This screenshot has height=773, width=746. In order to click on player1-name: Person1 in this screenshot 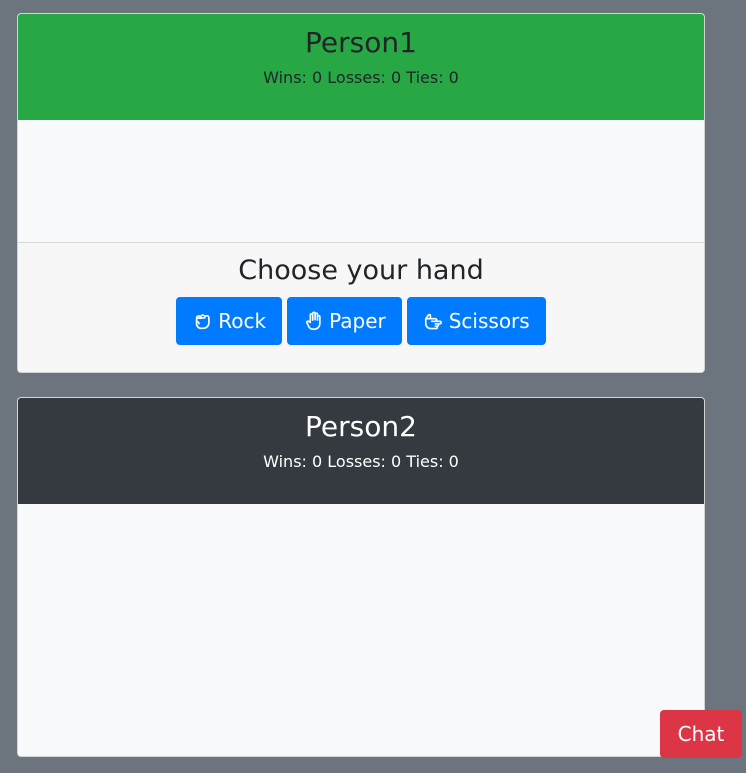, I will do `click(361, 42)`.